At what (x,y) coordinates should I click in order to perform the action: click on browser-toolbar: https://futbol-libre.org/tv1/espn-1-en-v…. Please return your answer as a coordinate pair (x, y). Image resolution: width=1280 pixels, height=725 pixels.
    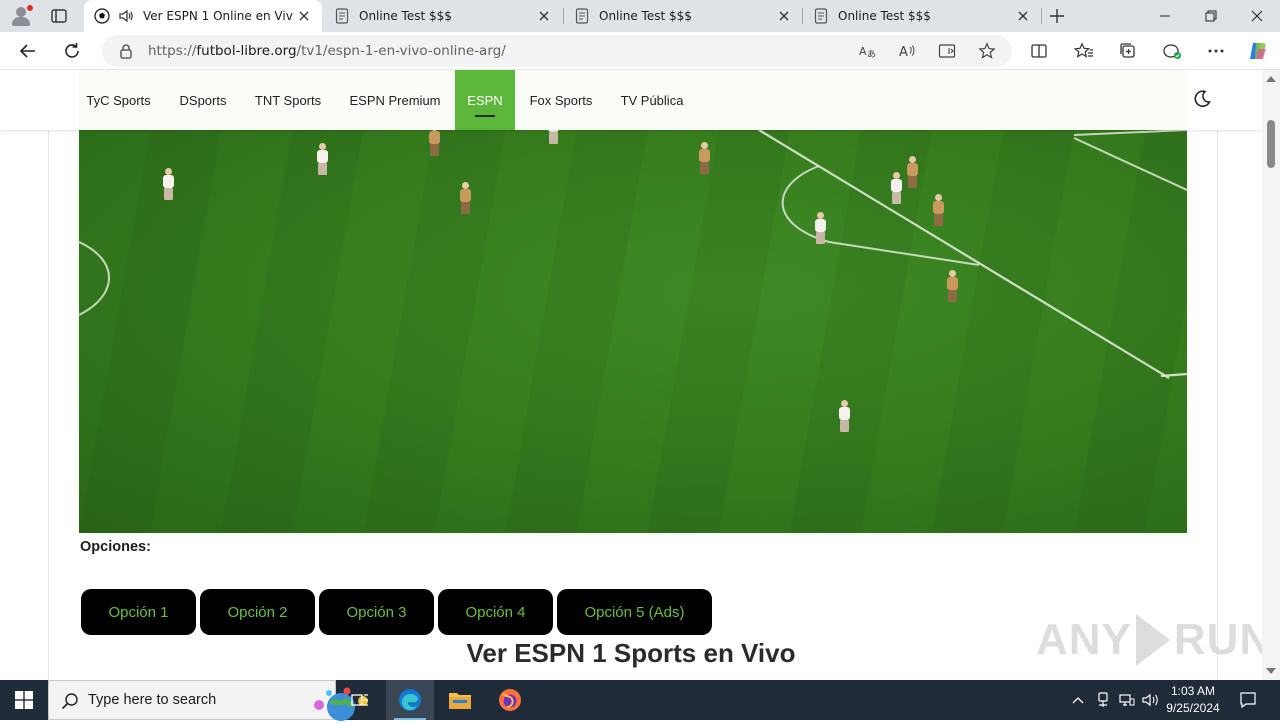
    Looking at the image, I should click on (640, 51).